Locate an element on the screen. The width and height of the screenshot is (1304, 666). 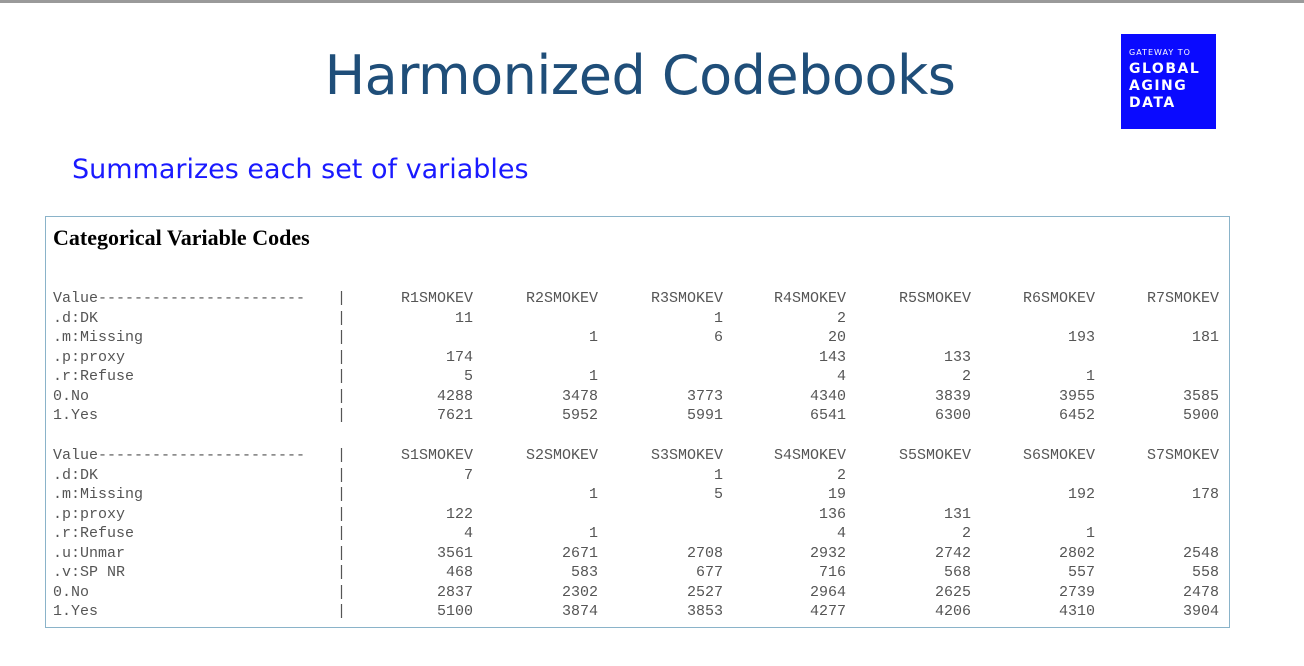
table-cell: 2478 is located at coordinates (1200, 592).